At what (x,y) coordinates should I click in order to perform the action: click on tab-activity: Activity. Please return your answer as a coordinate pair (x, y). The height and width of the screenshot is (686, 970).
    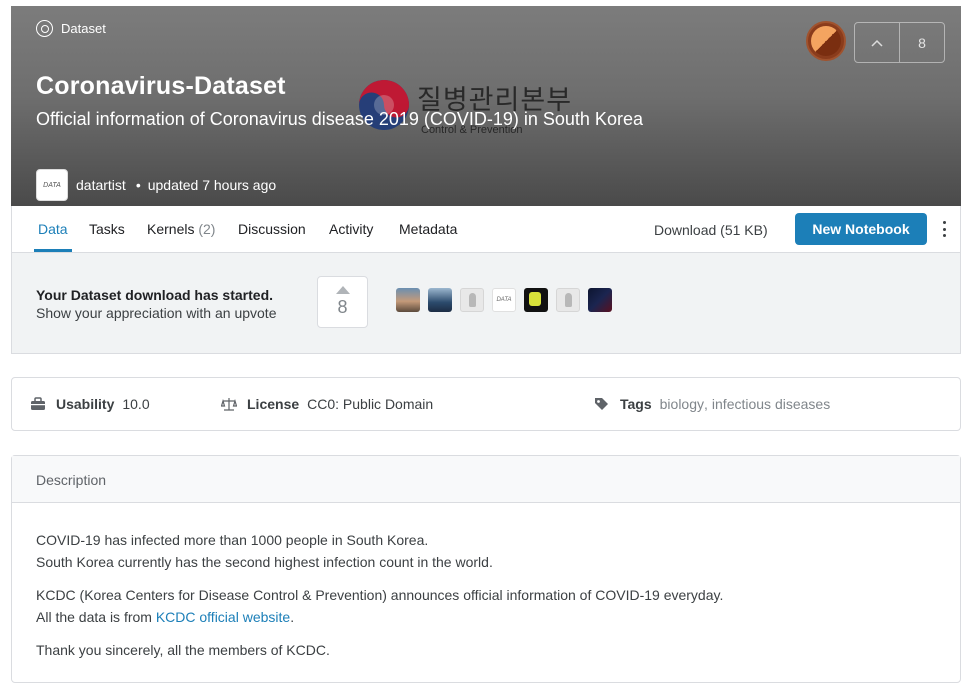
    Looking at the image, I should click on (351, 229).